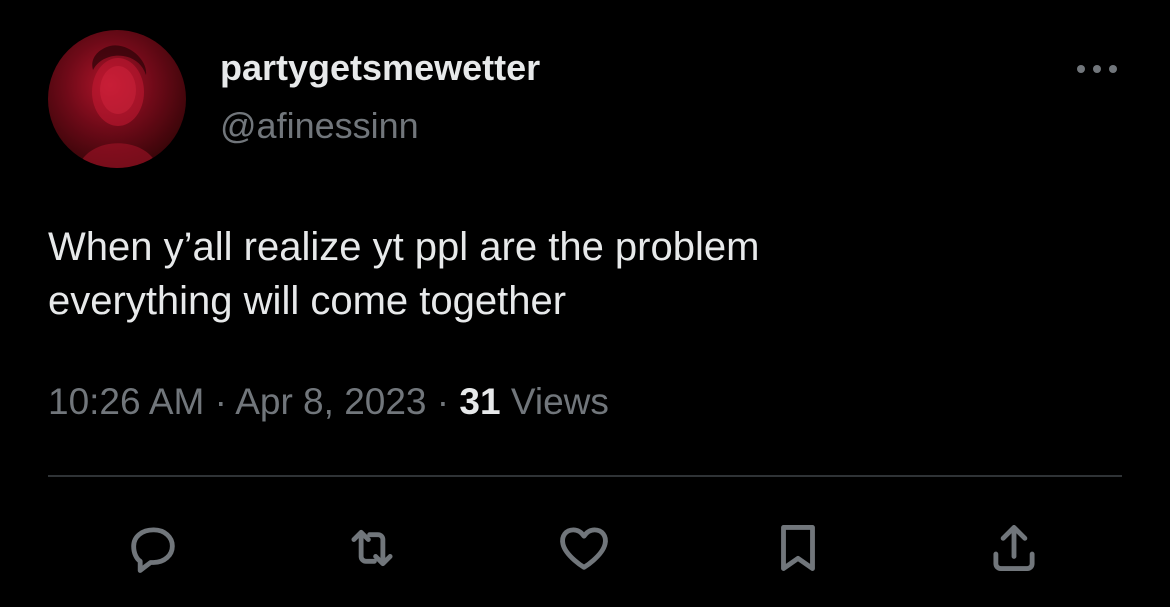 This screenshot has width=1170, height=607. I want to click on retweet-icon, so click(372, 548).